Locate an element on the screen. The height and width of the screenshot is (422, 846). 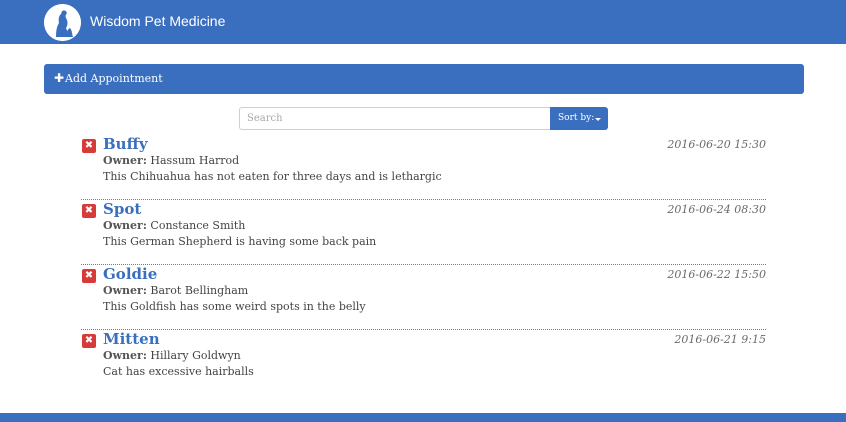
appointment-date: 2016-06-24 08:30 is located at coordinates (716, 209).